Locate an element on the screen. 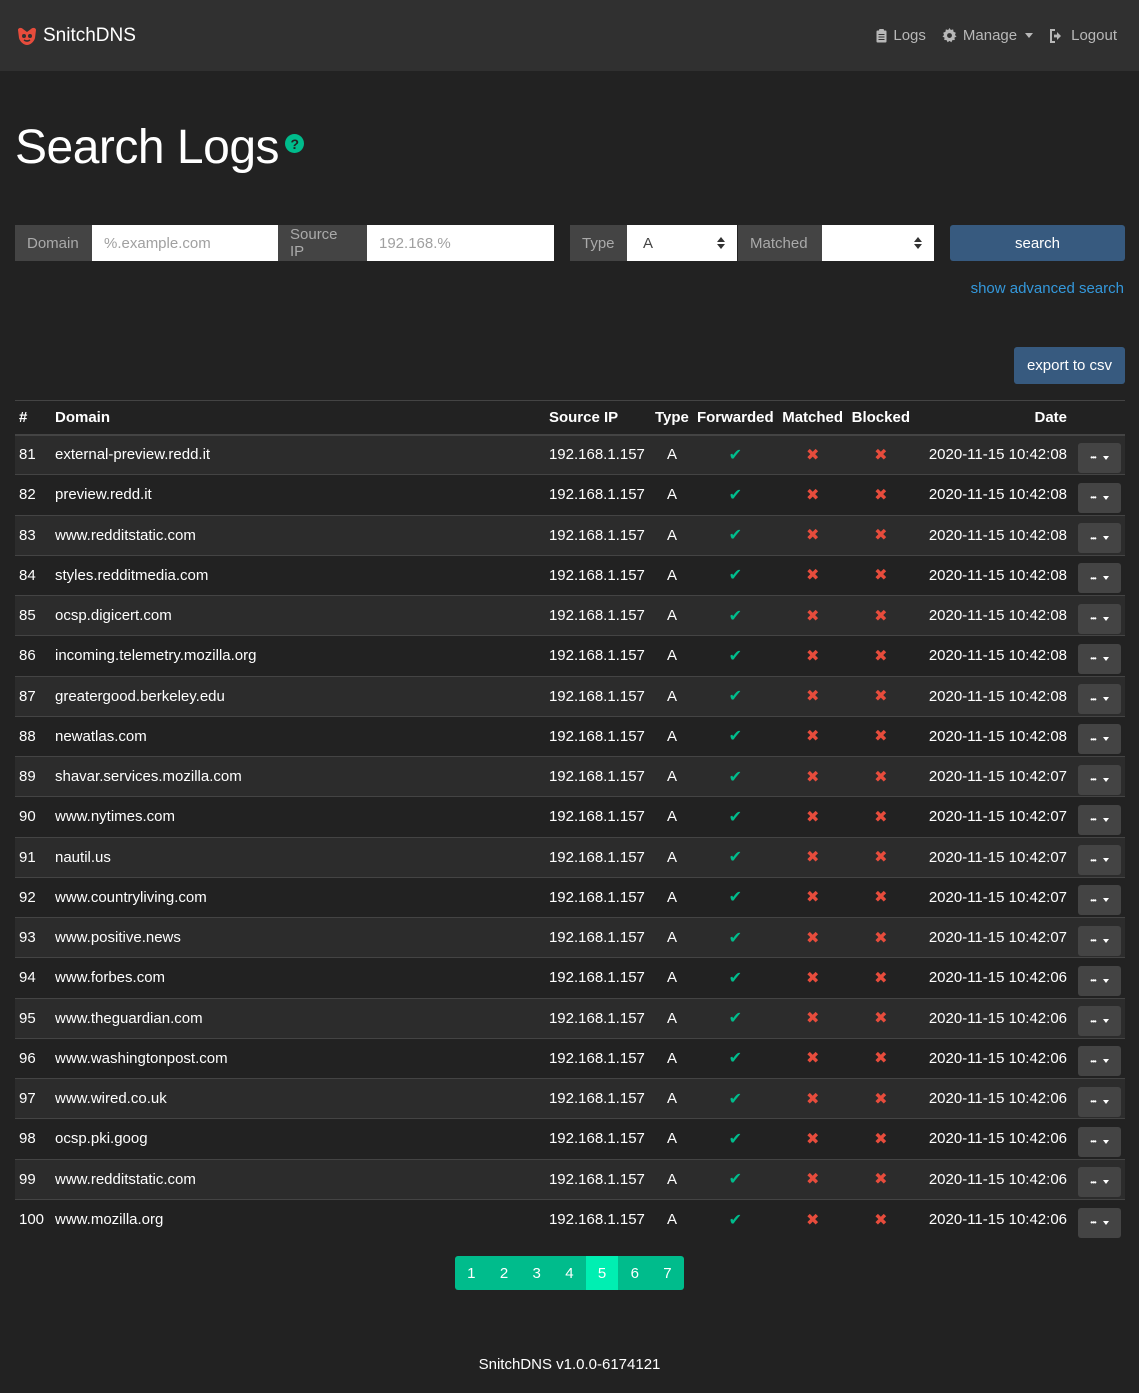 The width and height of the screenshot is (1139, 1393). page-link: 3 is located at coordinates (537, 1273).